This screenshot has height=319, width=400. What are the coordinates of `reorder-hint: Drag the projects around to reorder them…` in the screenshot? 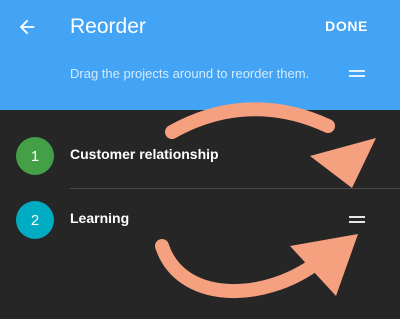 It's located at (190, 73).